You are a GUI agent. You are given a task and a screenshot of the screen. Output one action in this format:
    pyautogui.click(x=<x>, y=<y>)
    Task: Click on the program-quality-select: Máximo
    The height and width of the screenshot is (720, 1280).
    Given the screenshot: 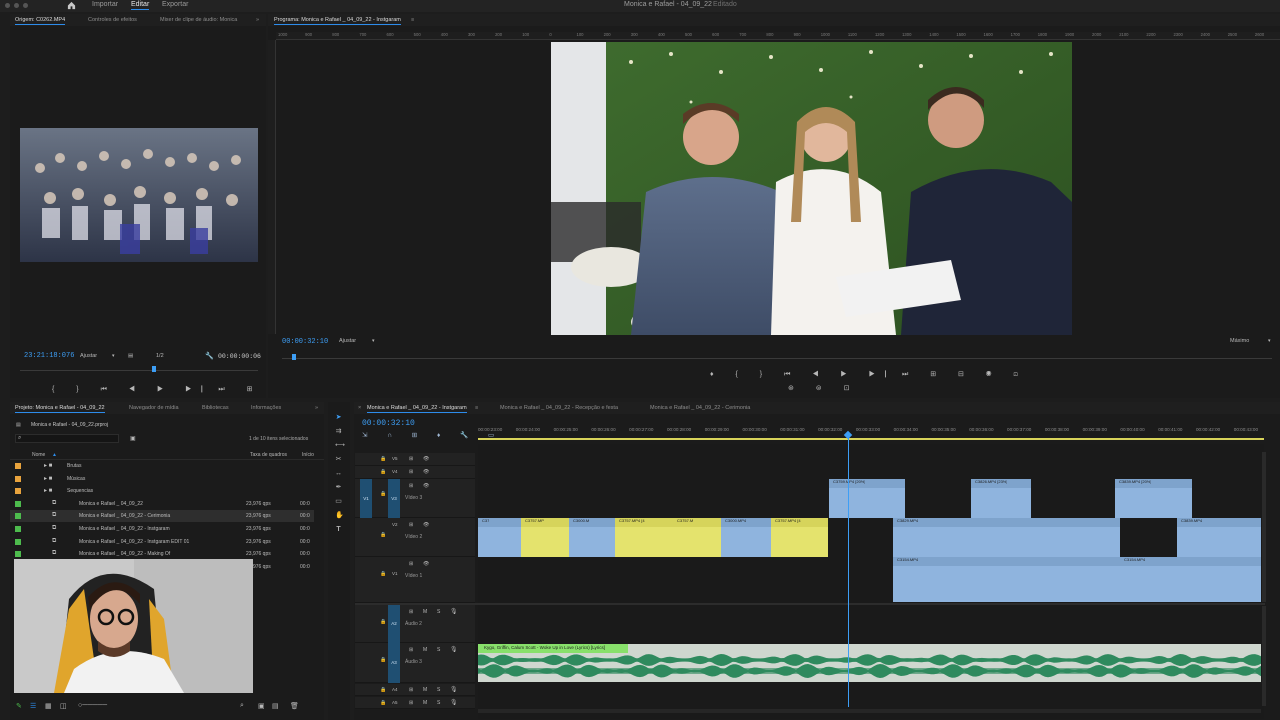 What is the action you would take?
    pyautogui.click(x=1239, y=341)
    